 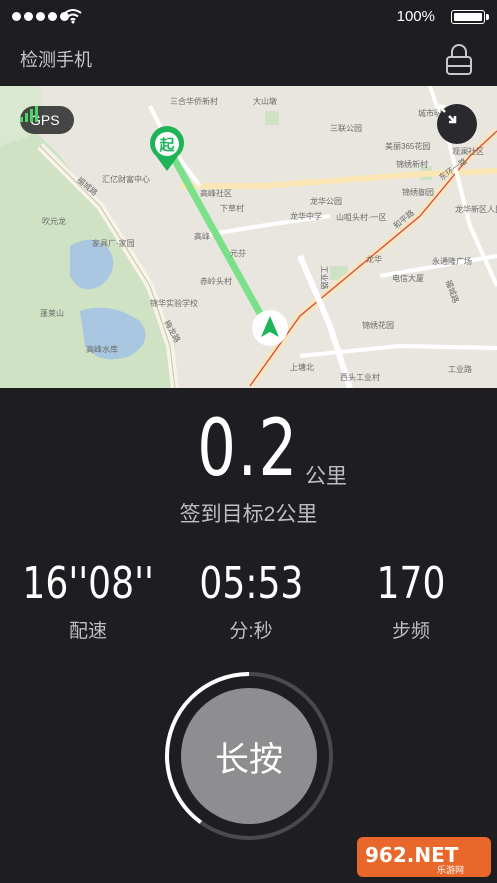 I want to click on map-label: 上塘北, so click(x=302, y=367).